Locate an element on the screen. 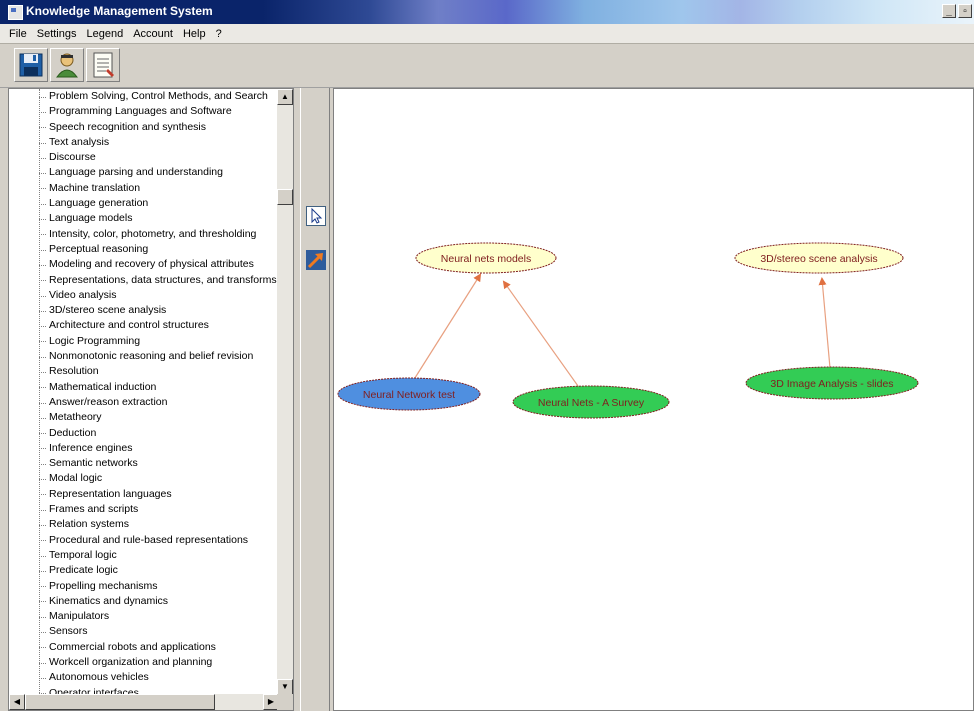 This screenshot has height=711, width=974. tree-item: Inference engines is located at coordinates (144, 448).